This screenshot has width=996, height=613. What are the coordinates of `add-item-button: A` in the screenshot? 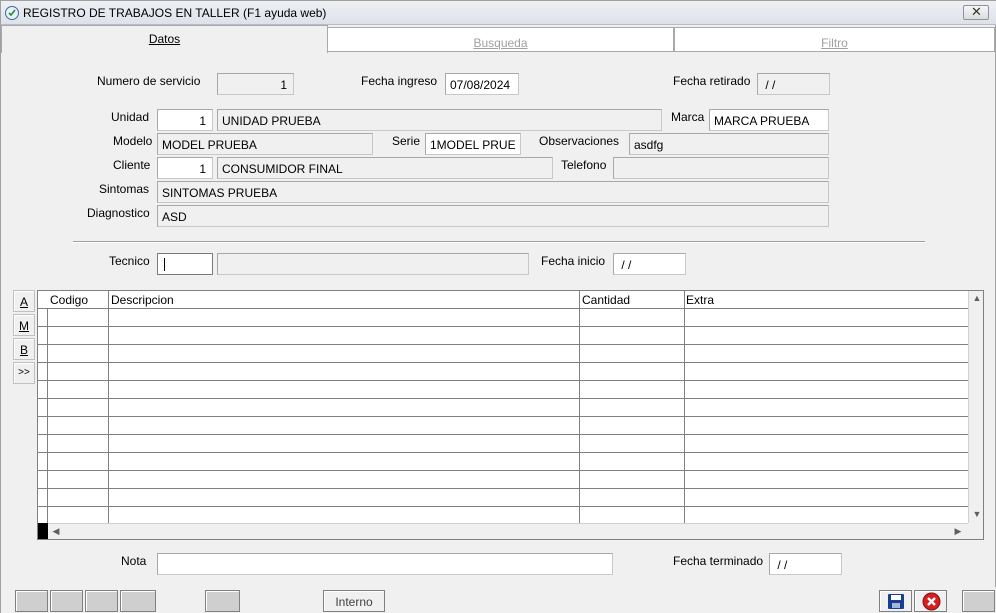 It's located at (24, 301).